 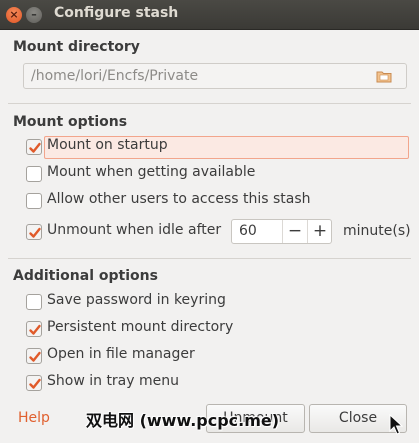 What do you see at coordinates (34, 383) in the screenshot?
I see `checkbox-show-in-tray` at bounding box center [34, 383].